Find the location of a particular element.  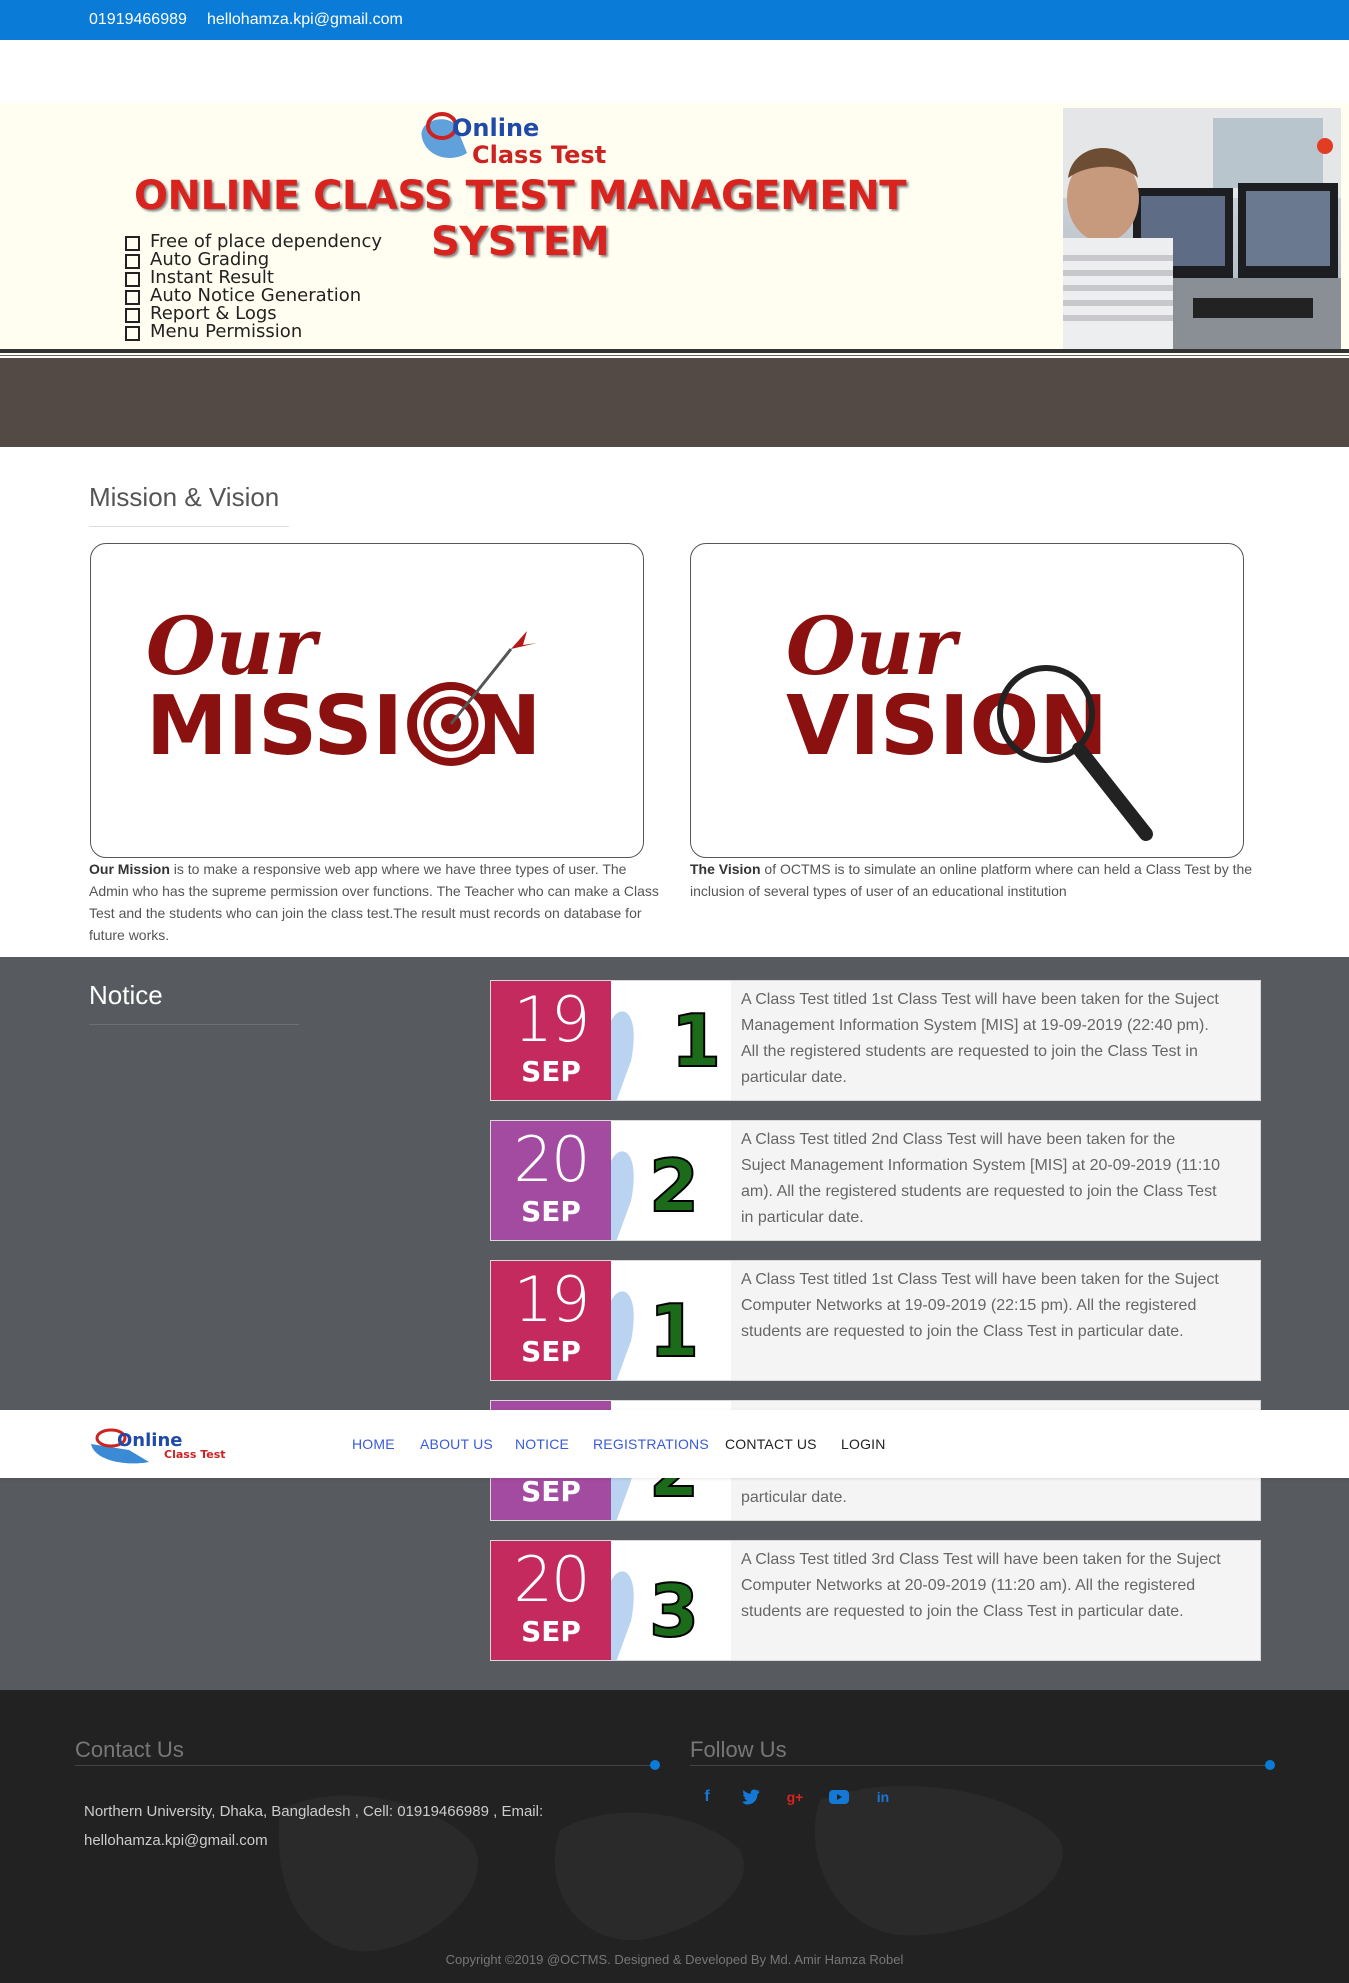

navbar-logo-line2: Class Test is located at coordinates (195, 1454).